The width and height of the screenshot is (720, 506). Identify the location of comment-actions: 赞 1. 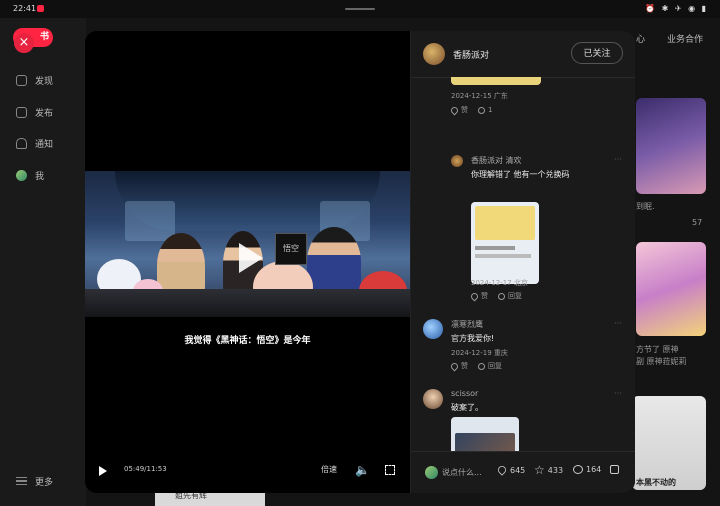
(470, 110).